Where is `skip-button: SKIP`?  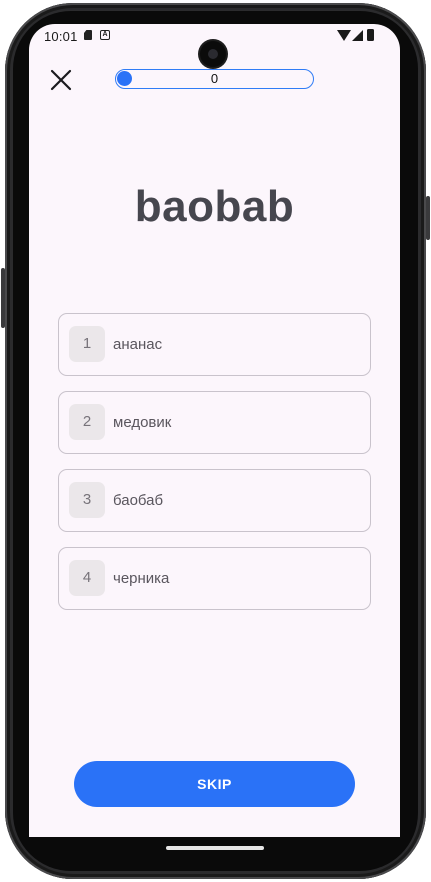
skip-button: SKIP is located at coordinates (214, 784).